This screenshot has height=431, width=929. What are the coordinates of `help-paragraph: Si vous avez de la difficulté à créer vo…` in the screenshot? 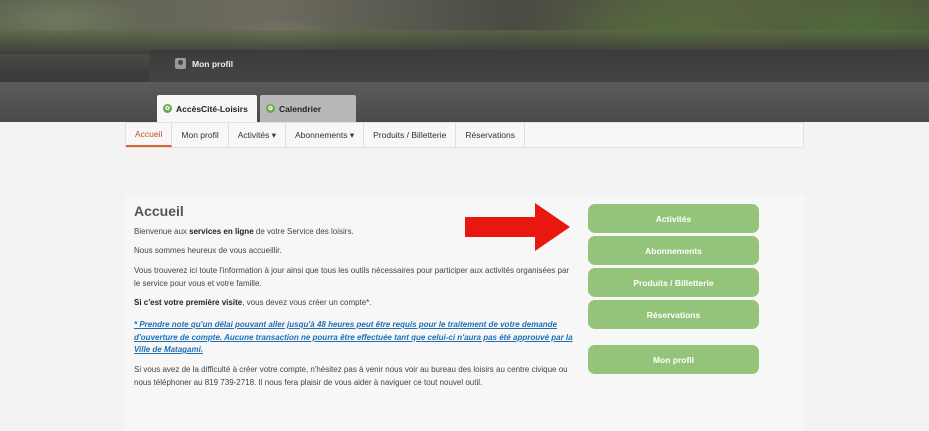 It's located at (351, 376).